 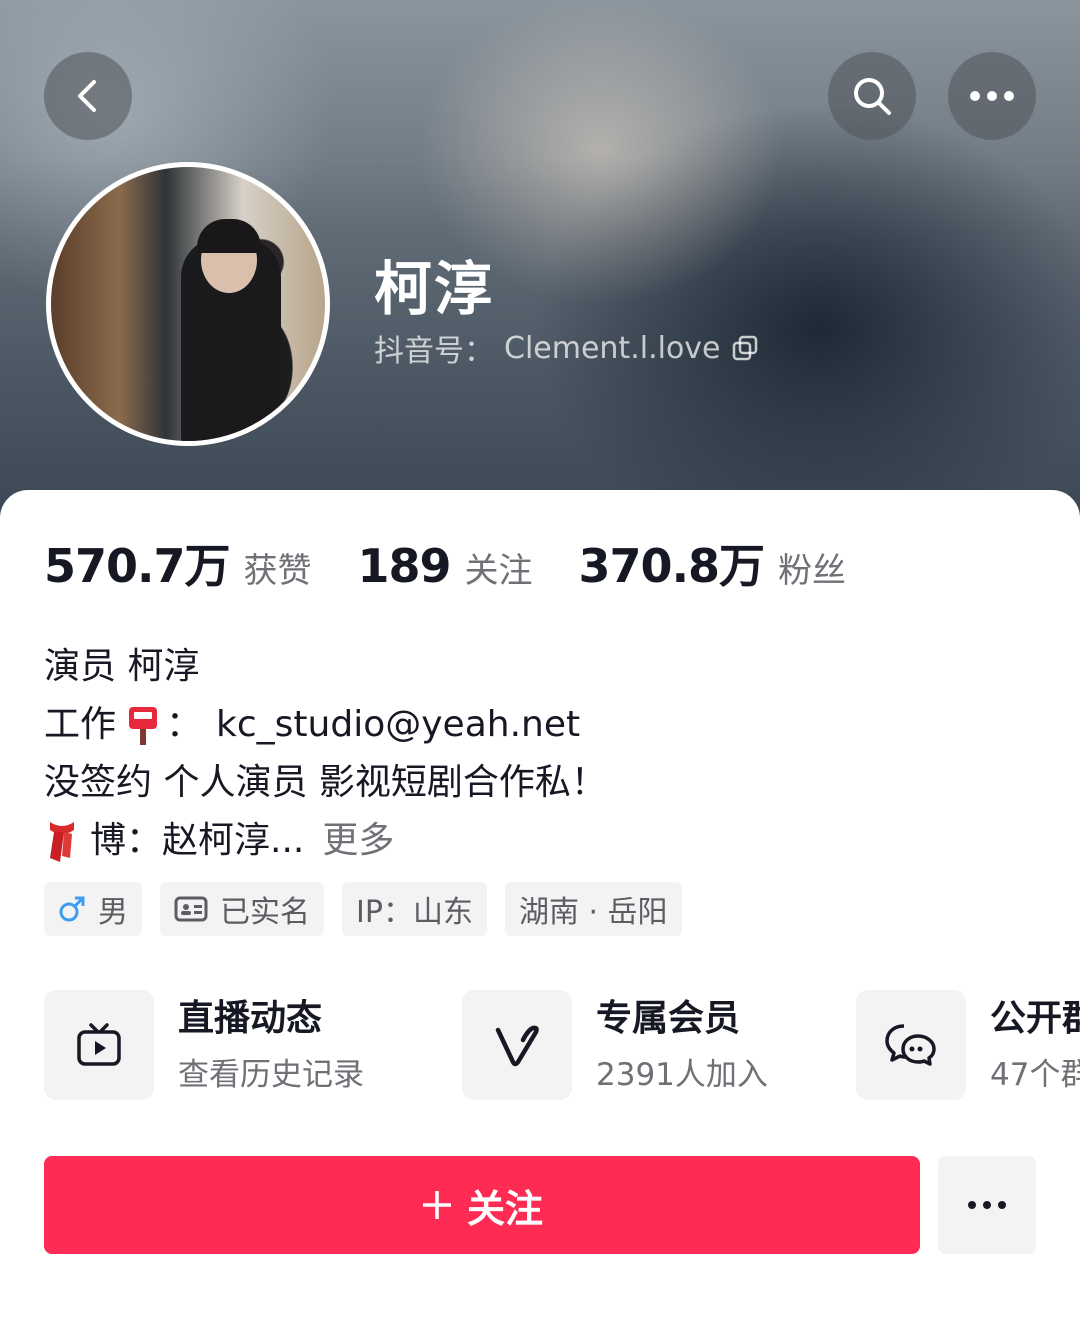 What do you see at coordinates (229, 236) in the screenshot?
I see `avatar-hair` at bounding box center [229, 236].